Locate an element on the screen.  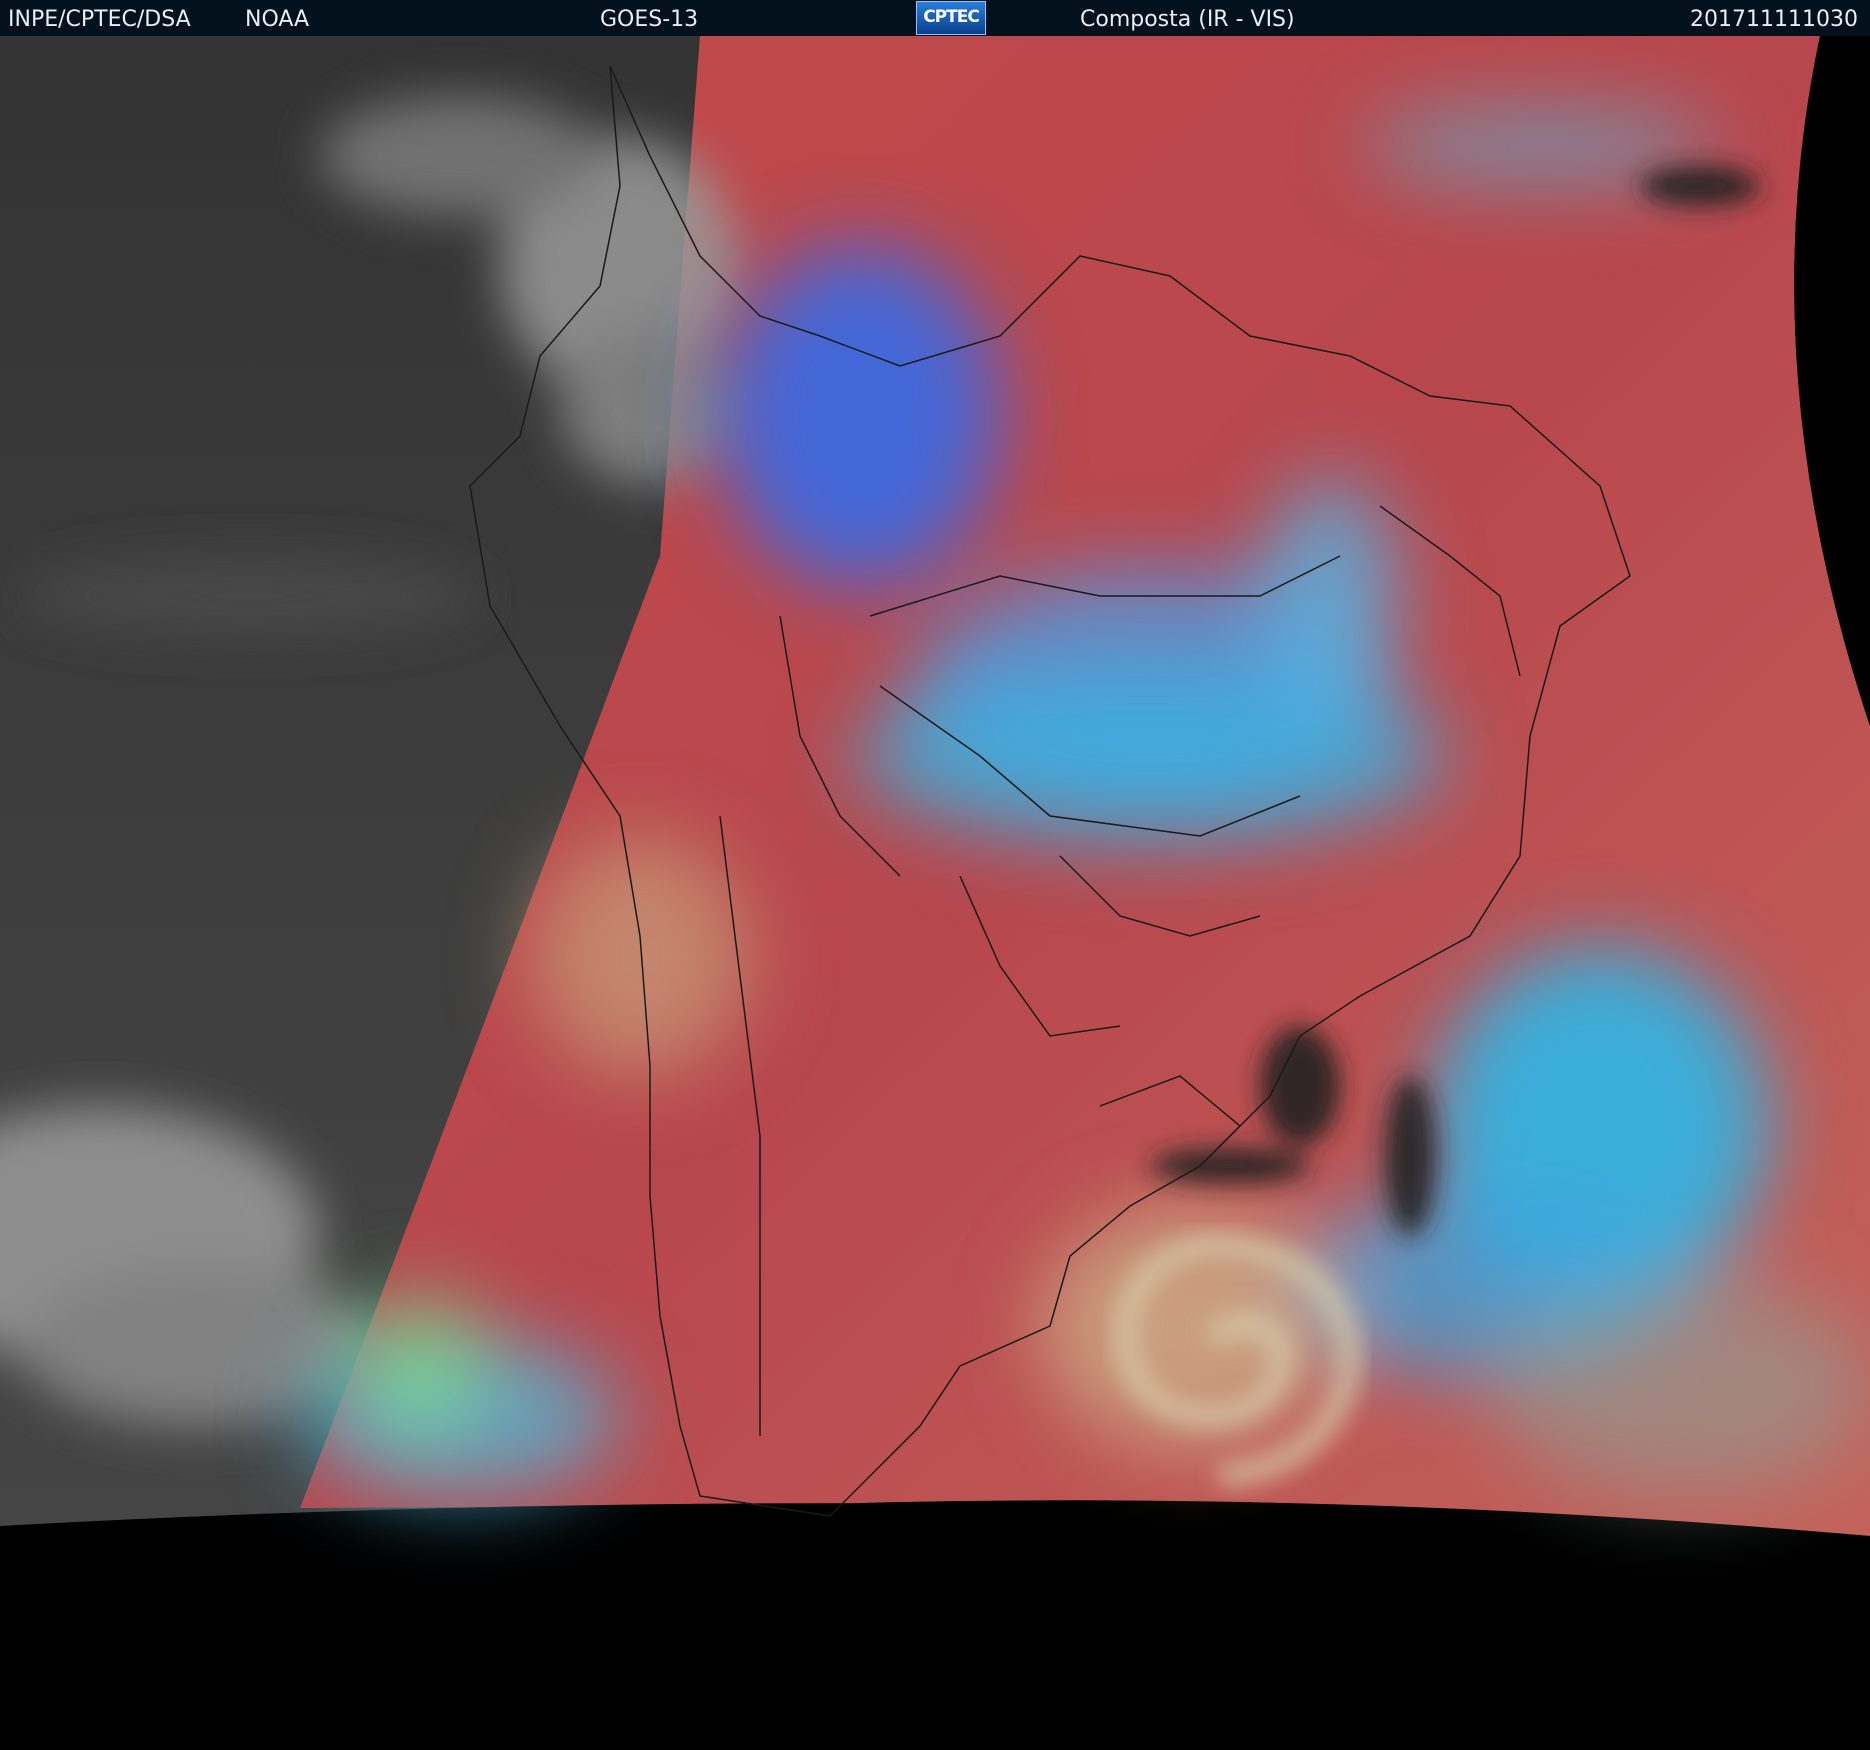
product-label: Composta (IR - VIS) is located at coordinates (1187, 19).